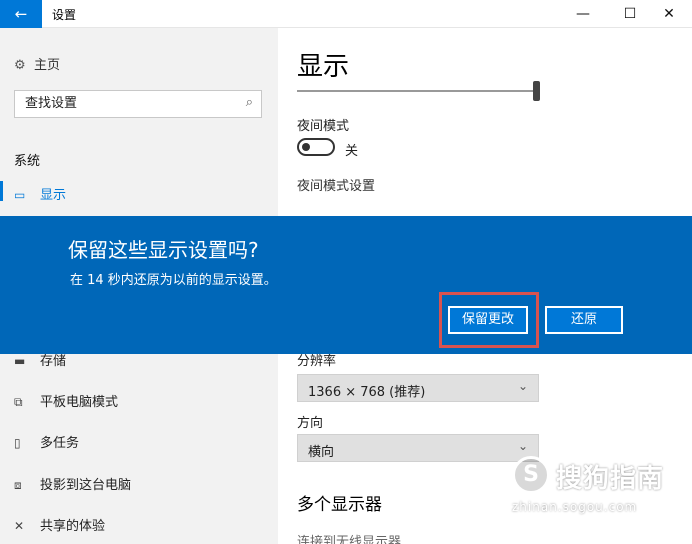 The width and height of the screenshot is (692, 544). What do you see at coordinates (584, 320) in the screenshot?
I see `revert-button: 还原` at bounding box center [584, 320].